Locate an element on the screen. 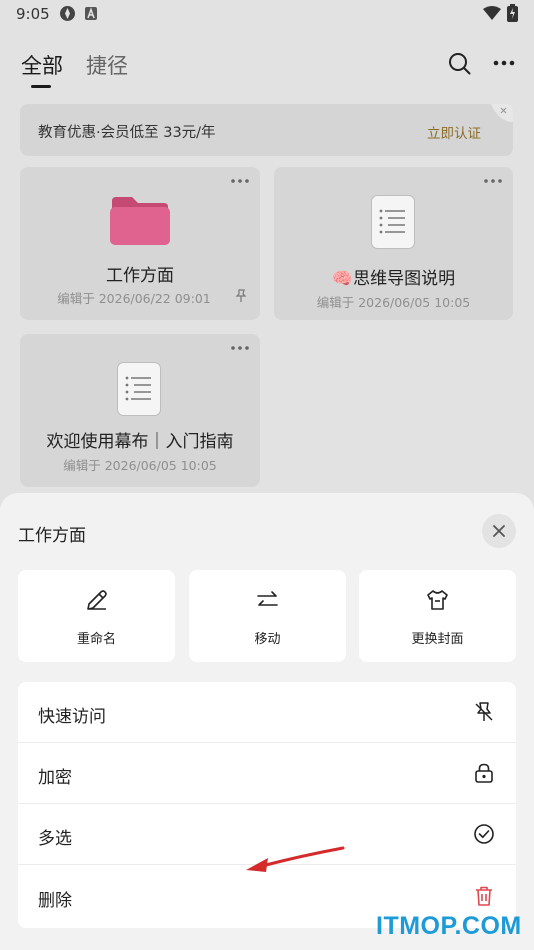 The height and width of the screenshot is (950, 534). document-card: 🧠思维导图说明 编辑于 2026/06/05 10:05 is located at coordinates (393, 243).